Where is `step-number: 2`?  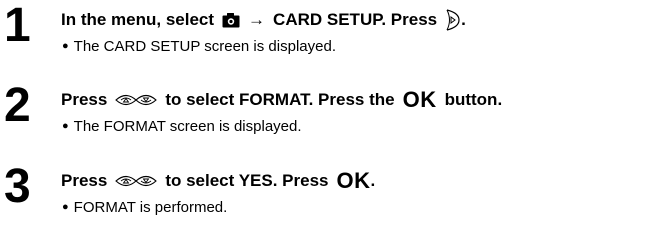
step-number: 2 is located at coordinates (17, 105).